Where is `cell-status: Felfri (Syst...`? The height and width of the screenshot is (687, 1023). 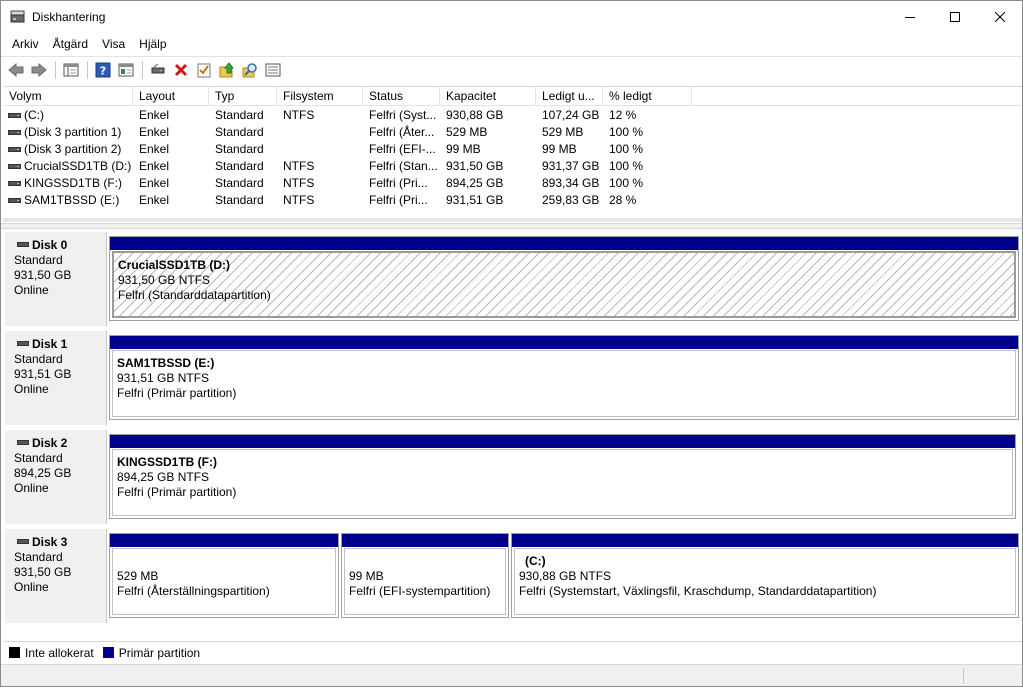
cell-status: Felfri (Syst... is located at coordinates (403, 115).